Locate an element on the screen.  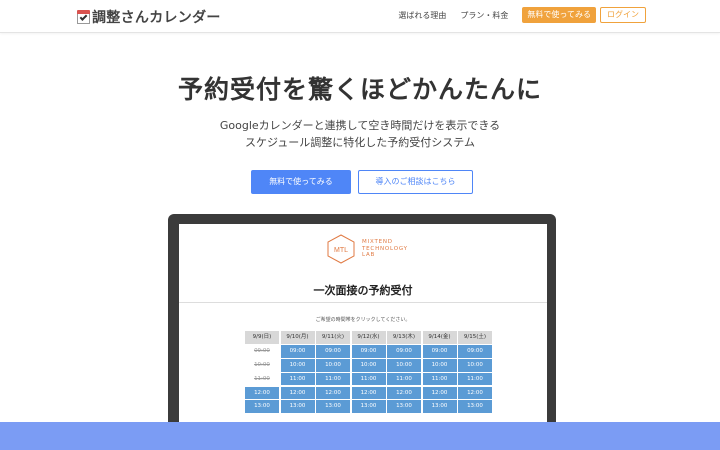
time-slot-row: 12:00 12:00 12:00 12:00 12:00 12:00 12:00 is located at coordinates (369, 393).